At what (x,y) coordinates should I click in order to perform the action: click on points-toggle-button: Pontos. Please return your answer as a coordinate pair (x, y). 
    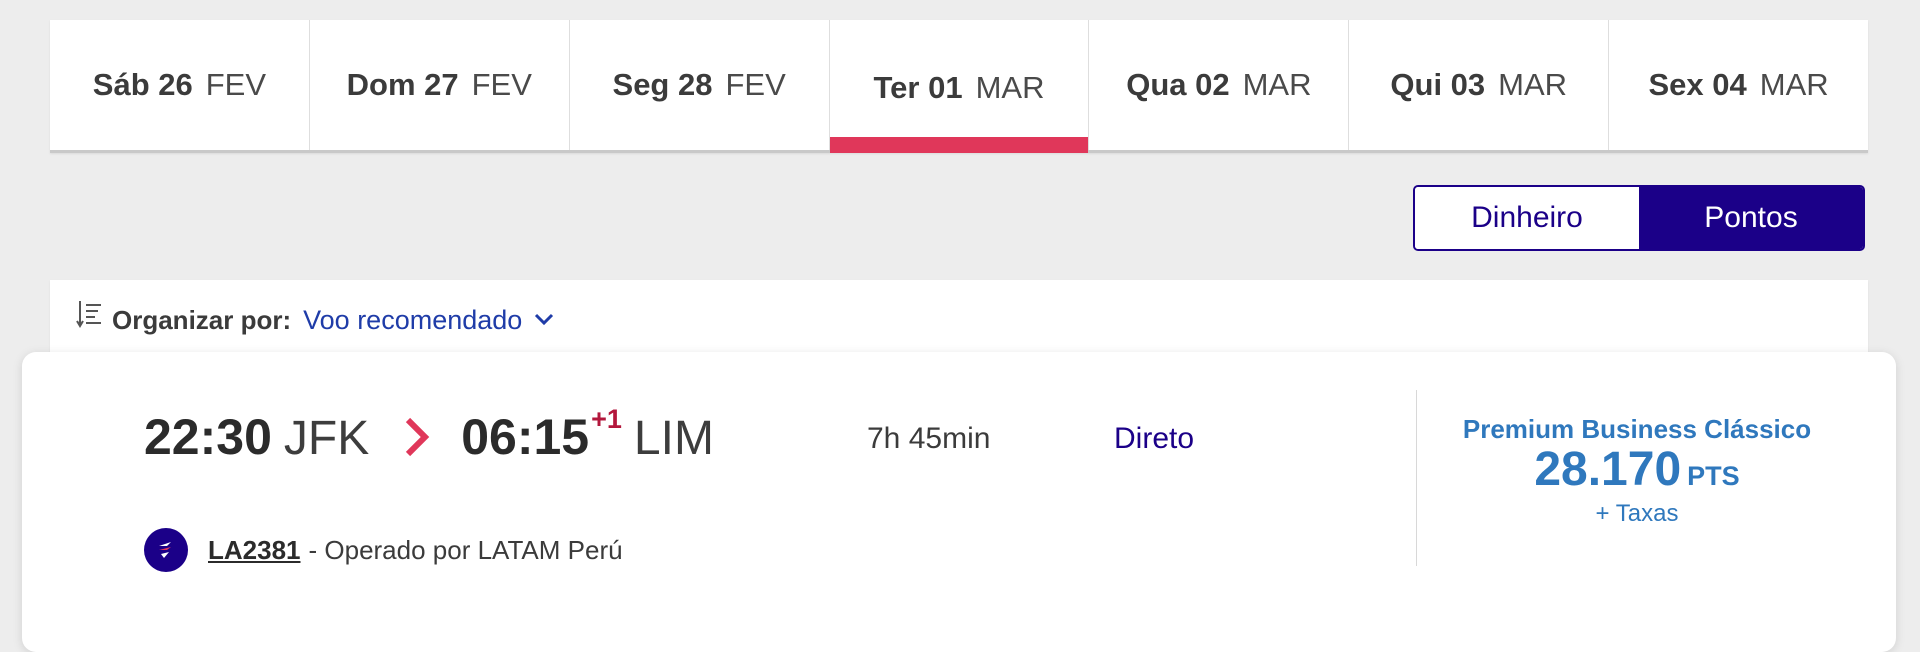
    Looking at the image, I should click on (1751, 218).